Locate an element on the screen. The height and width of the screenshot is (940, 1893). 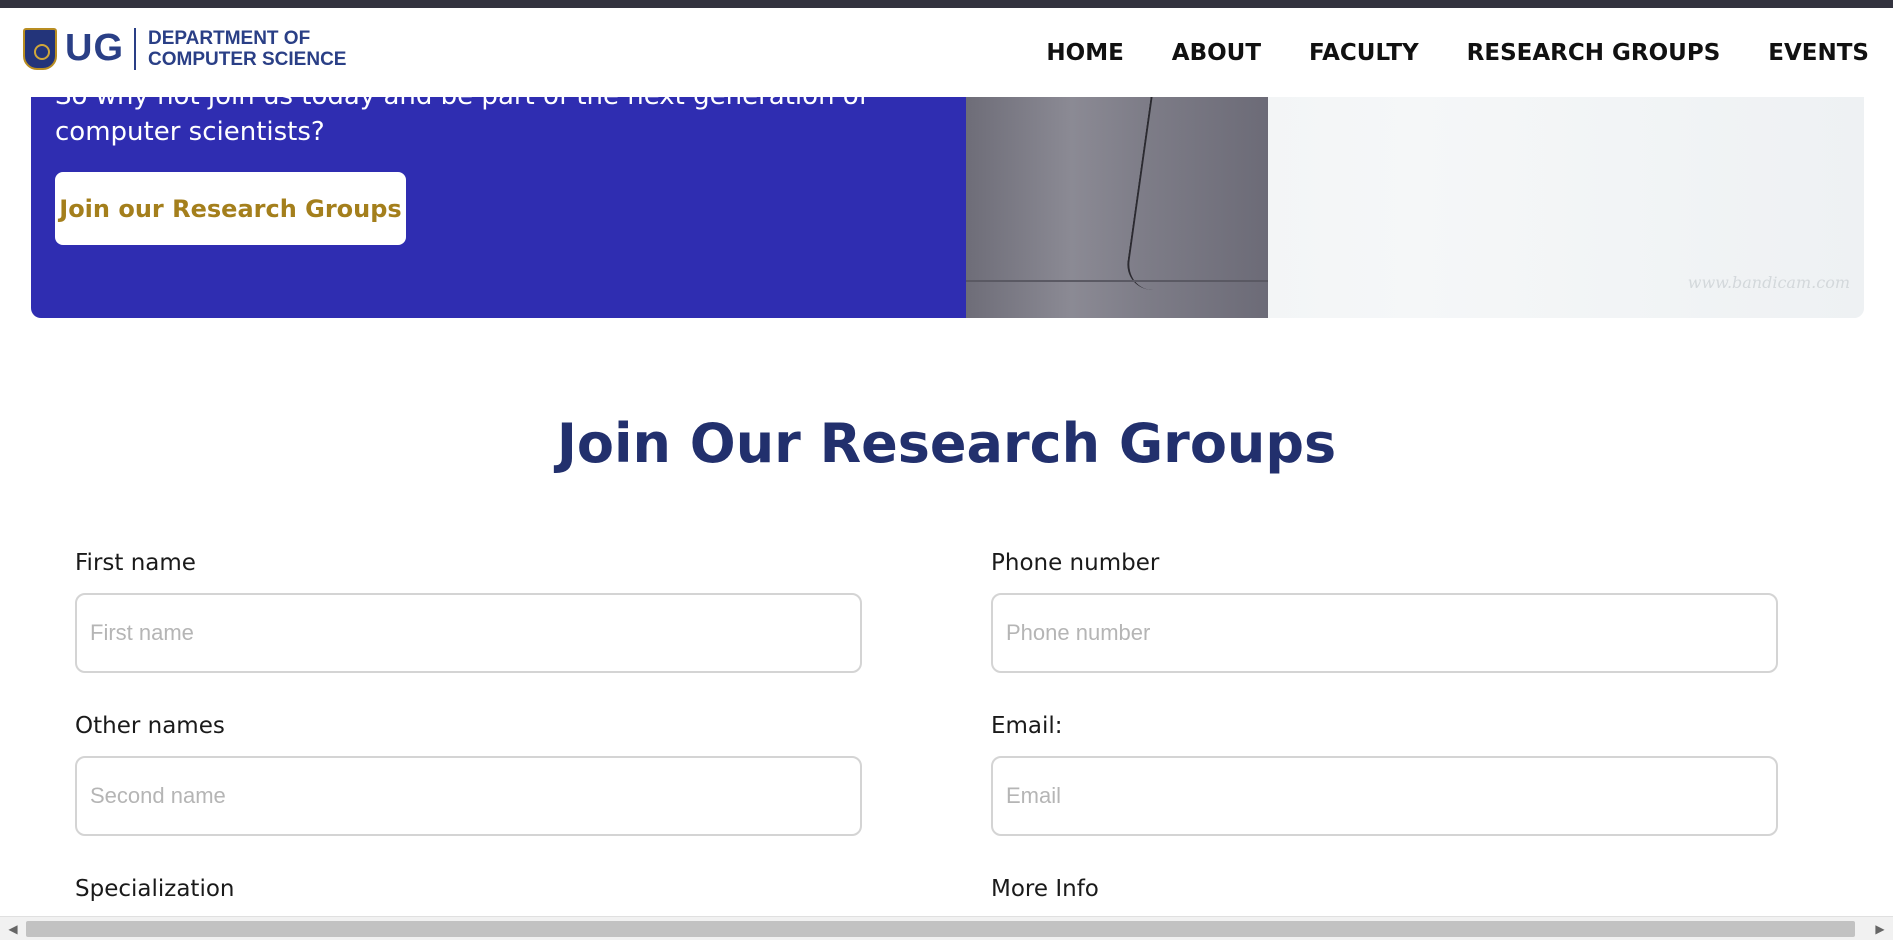
more-info-label: More Info is located at coordinates (1045, 889).